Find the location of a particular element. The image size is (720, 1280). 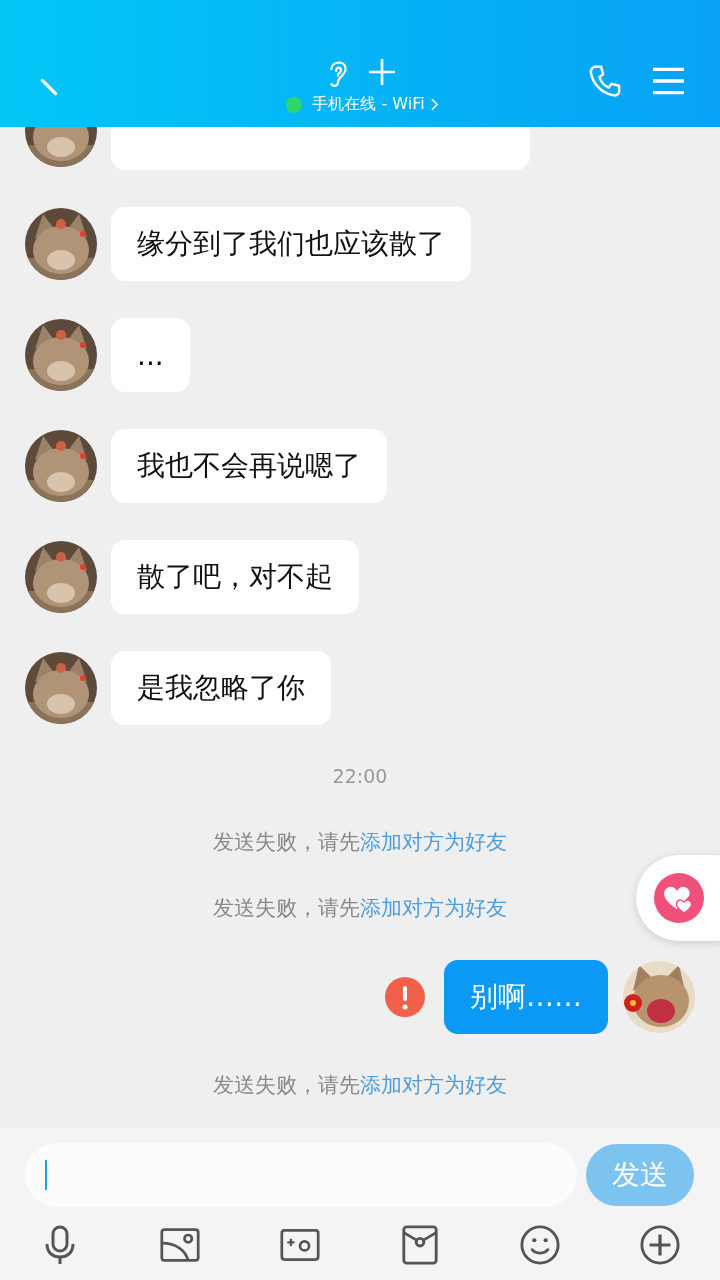

message-bubble: 是我忽略了你 is located at coordinates (221, 688).